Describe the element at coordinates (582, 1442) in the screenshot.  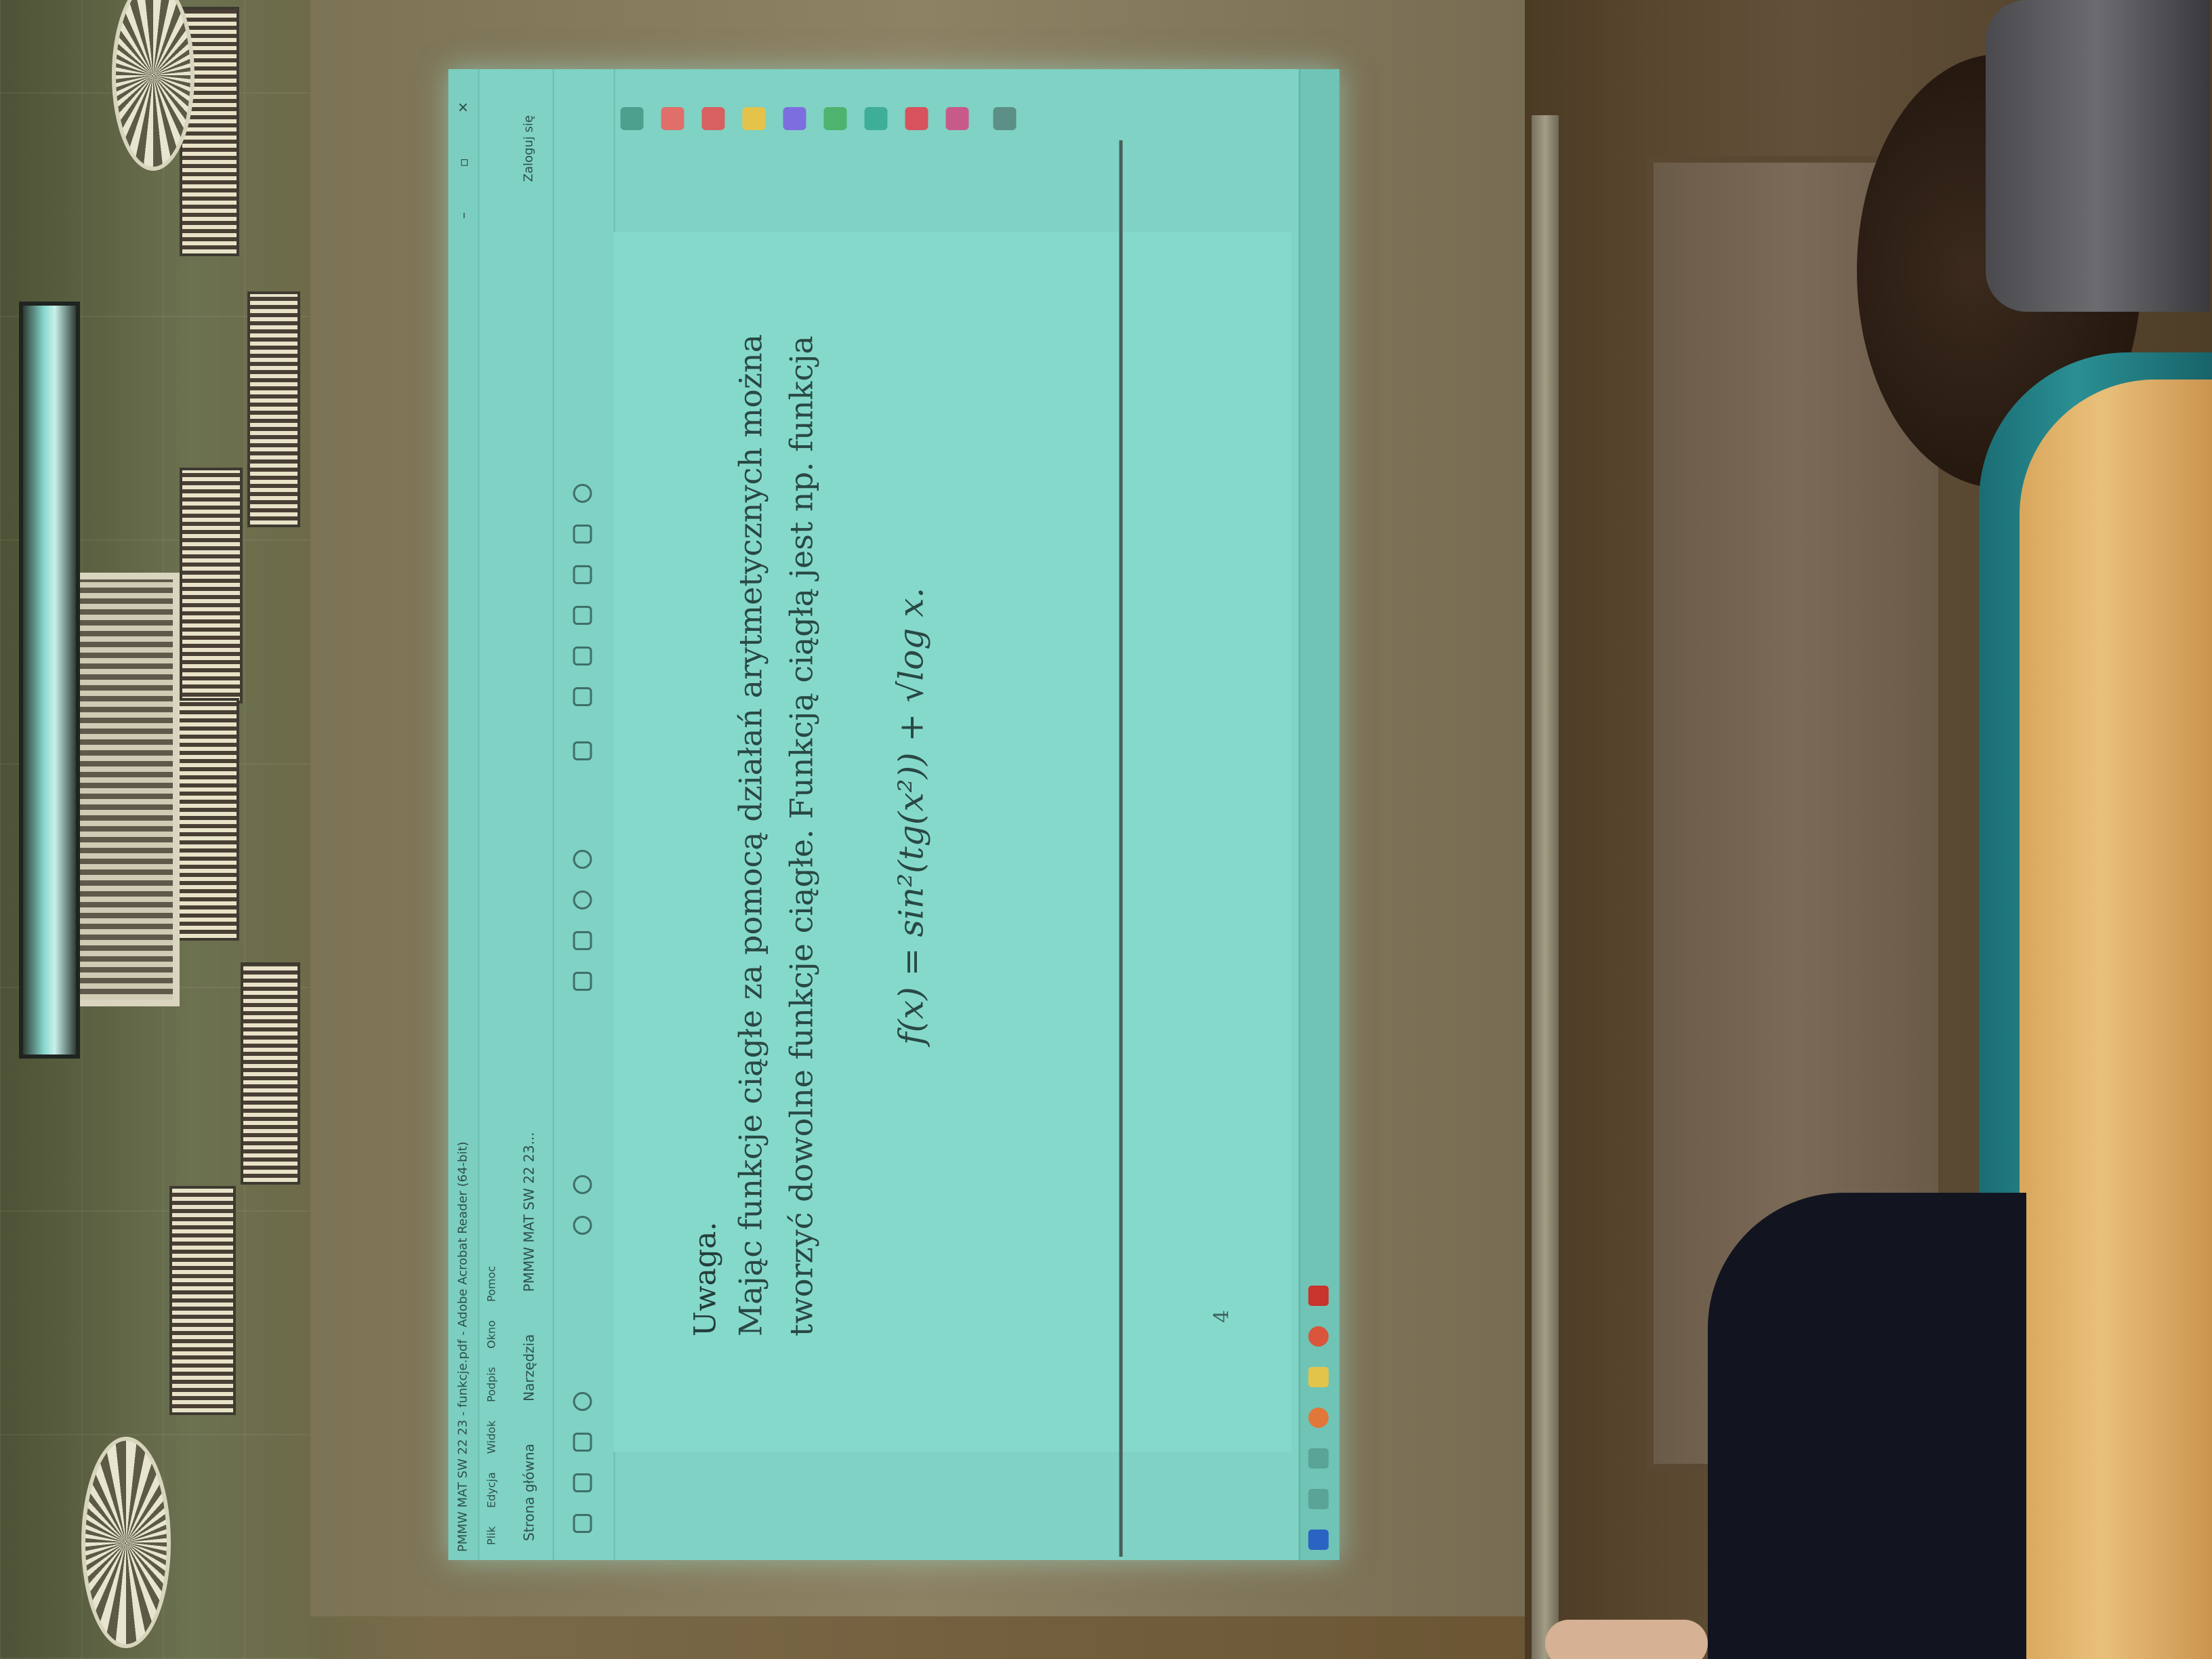
I see `mail-icon` at that location.